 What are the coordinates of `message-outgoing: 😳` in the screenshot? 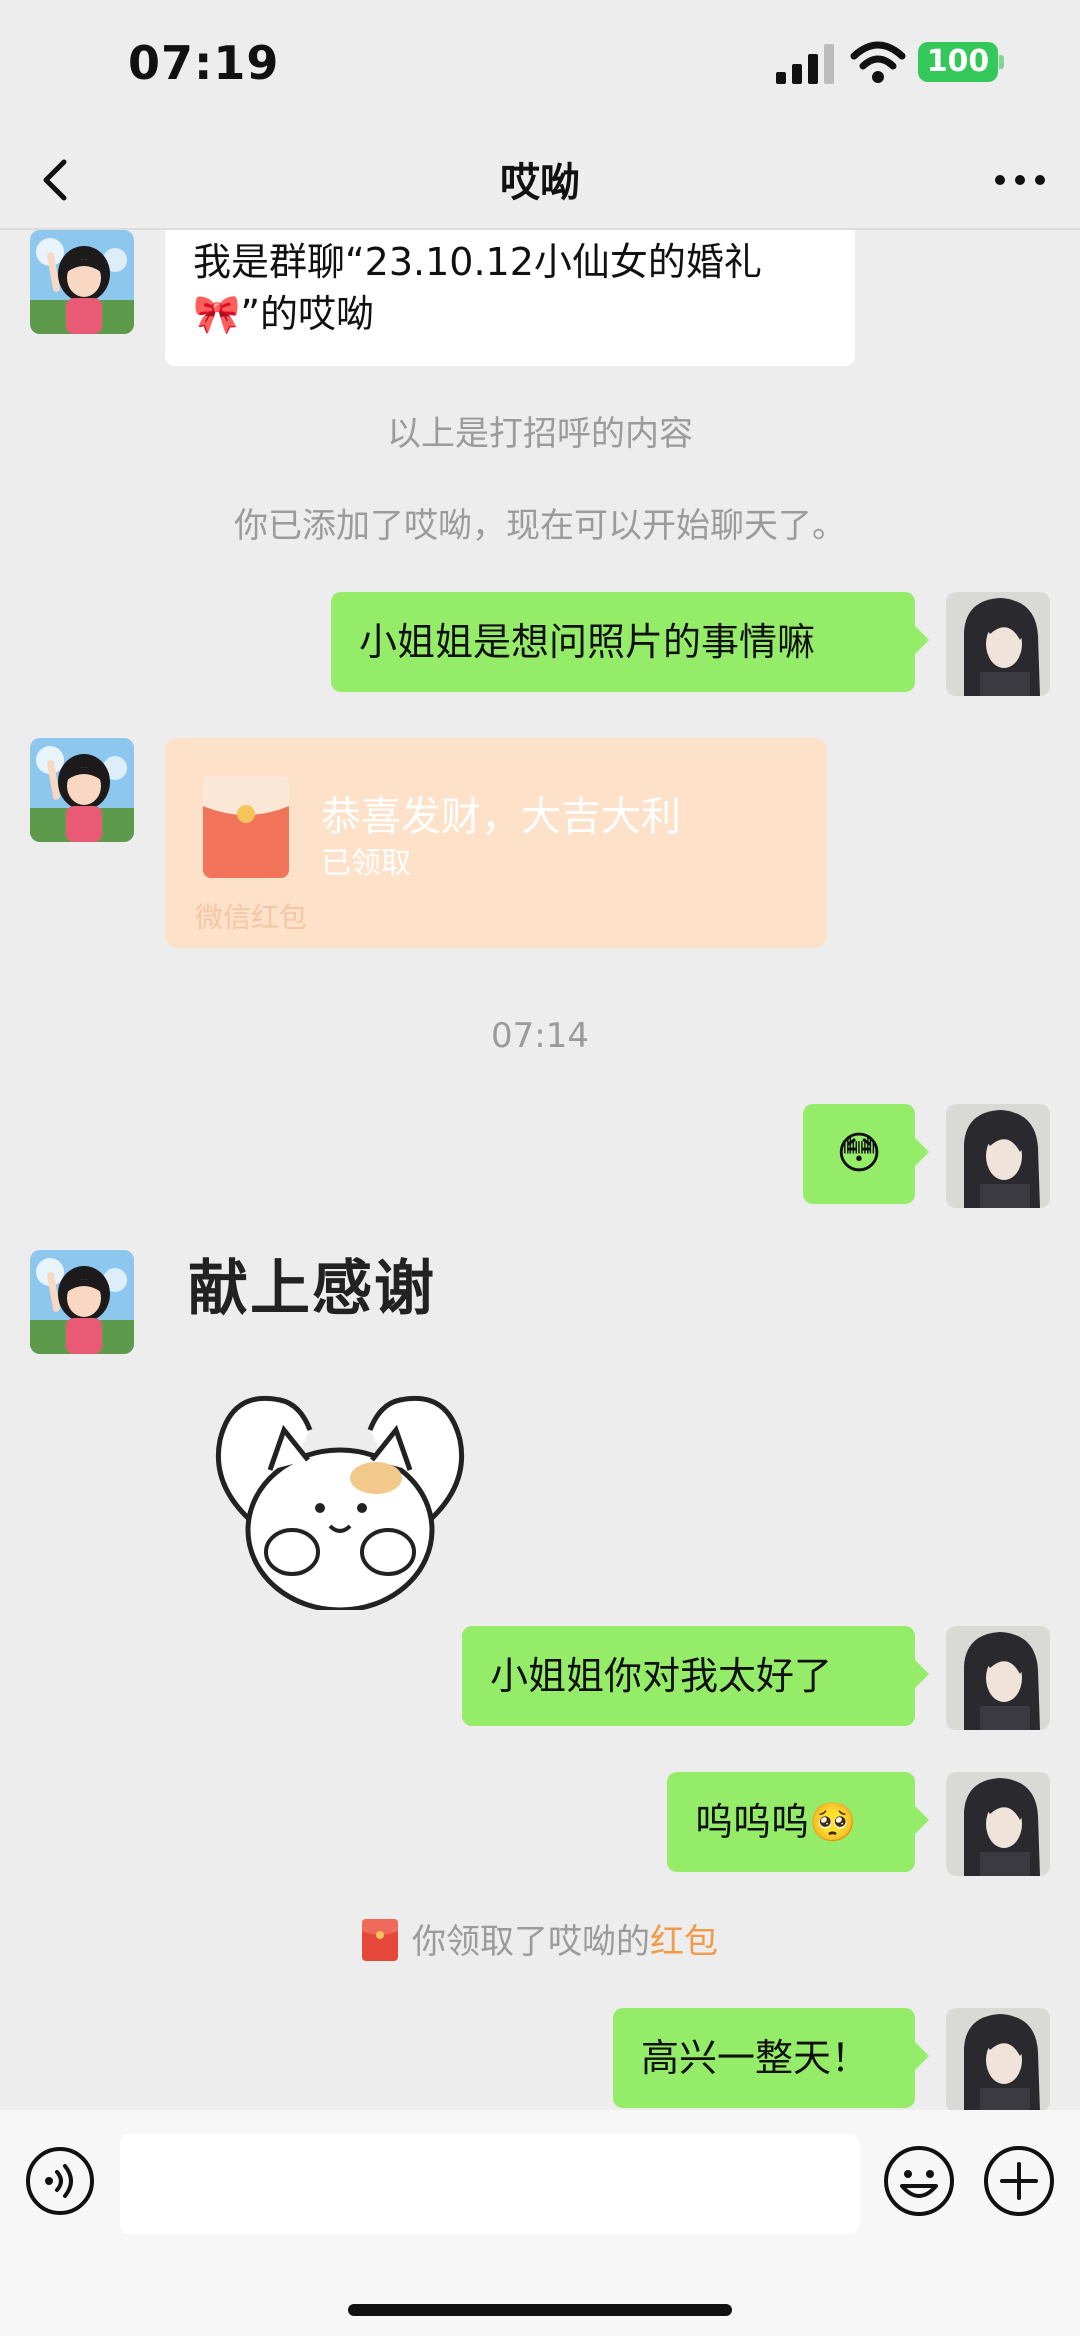 It's located at (866, 1154).